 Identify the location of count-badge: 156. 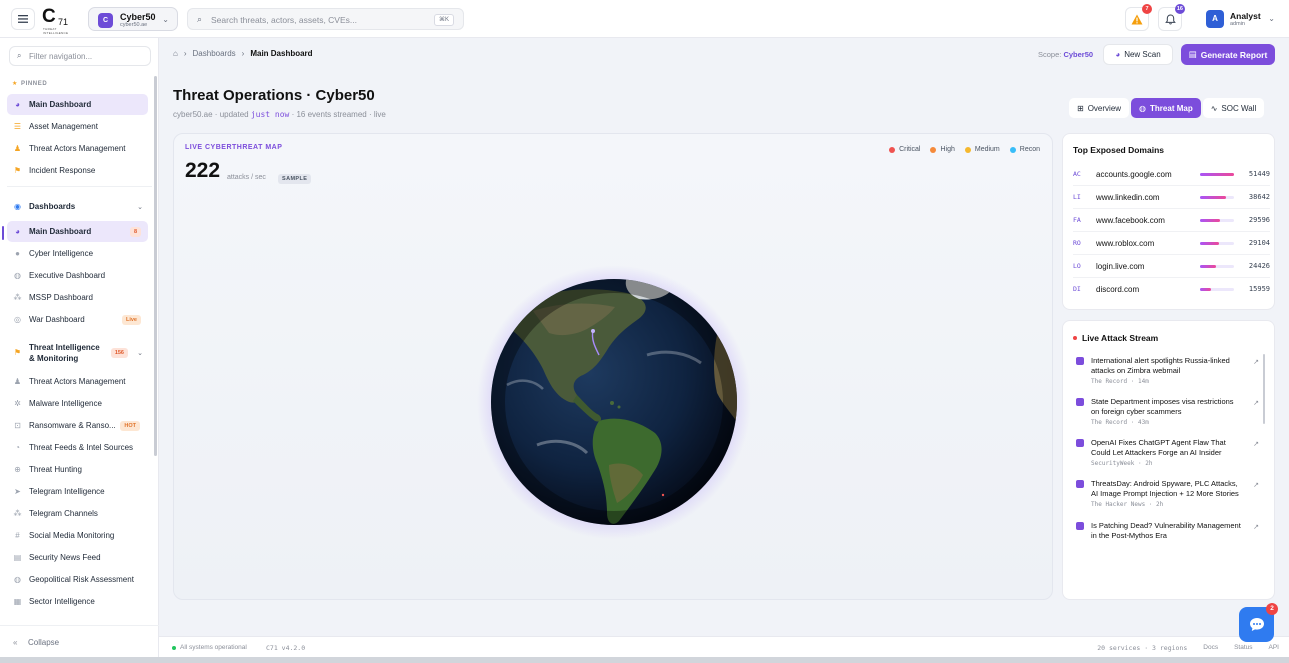
(119, 353).